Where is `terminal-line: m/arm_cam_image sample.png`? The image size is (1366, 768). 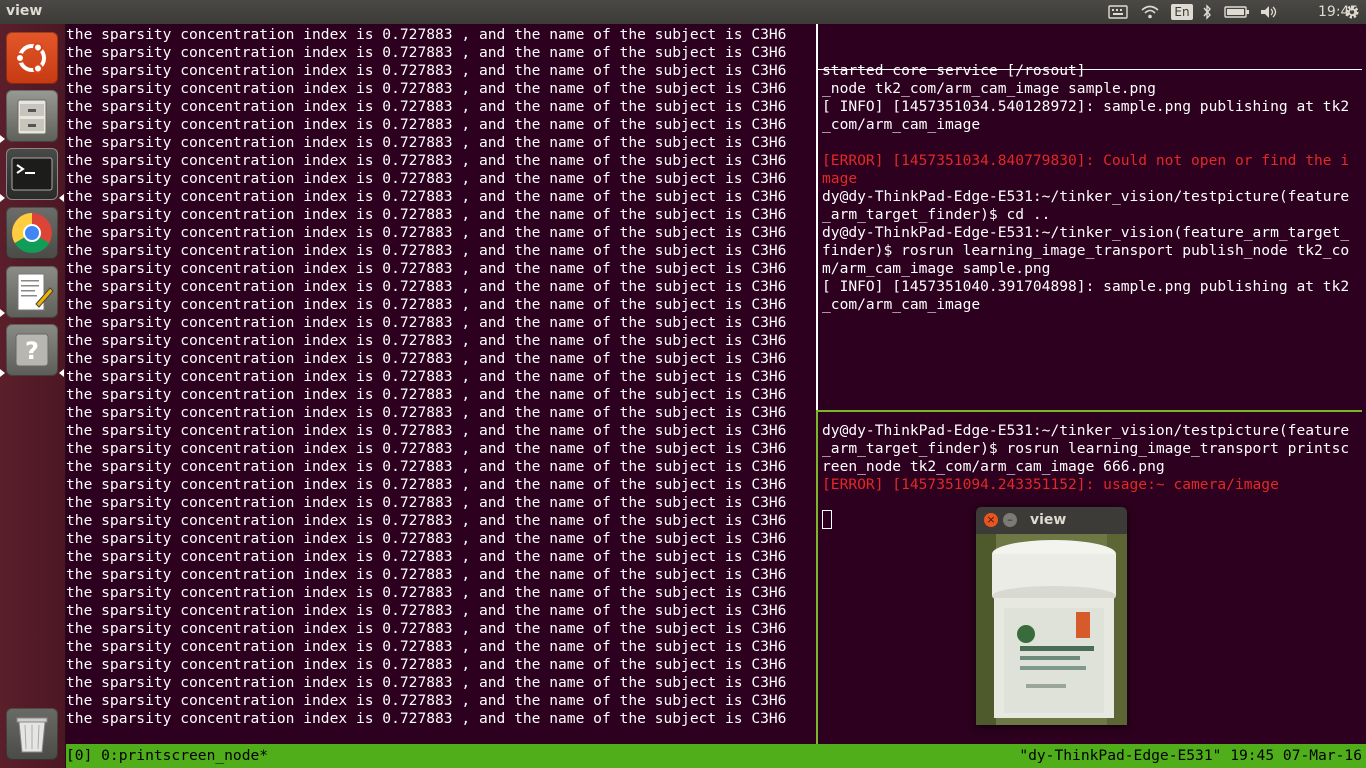
terminal-line: m/arm_cam_image sample.png is located at coordinates (936, 268).